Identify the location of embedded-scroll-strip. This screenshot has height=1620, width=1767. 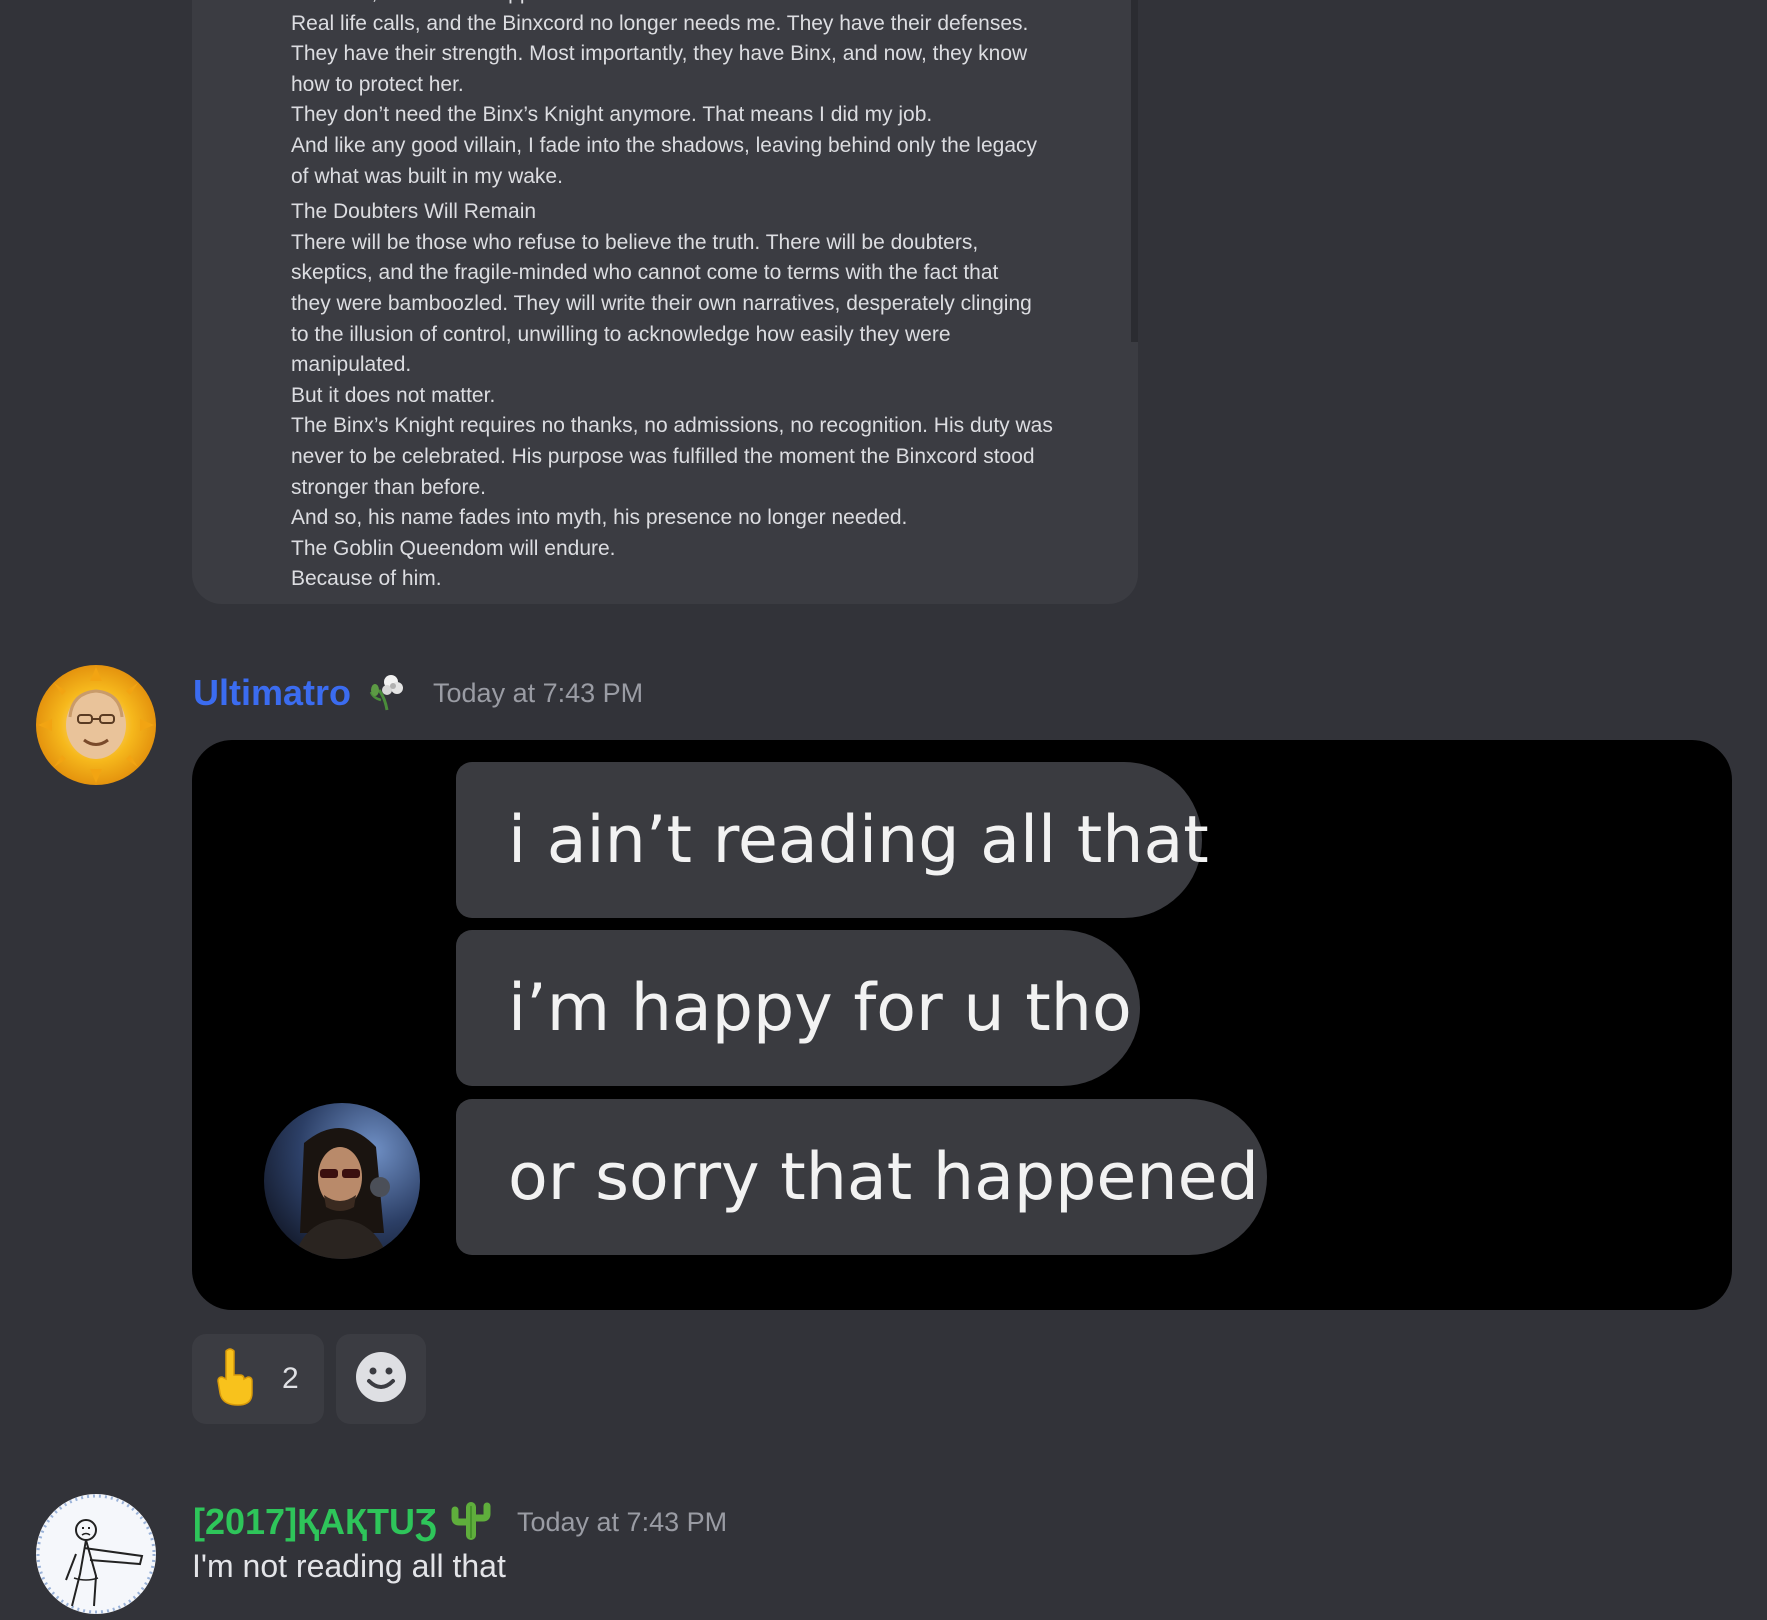
(1134, 171).